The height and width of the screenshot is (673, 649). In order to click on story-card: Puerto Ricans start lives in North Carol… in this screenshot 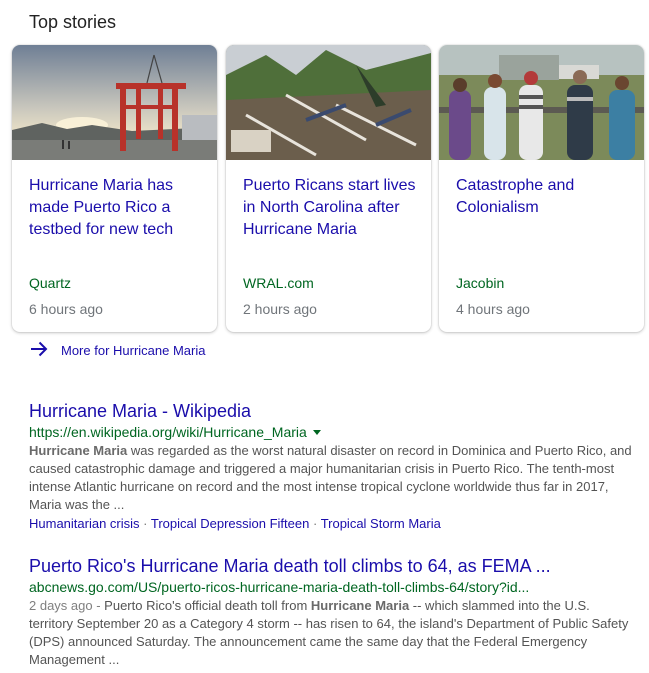, I will do `click(328, 188)`.